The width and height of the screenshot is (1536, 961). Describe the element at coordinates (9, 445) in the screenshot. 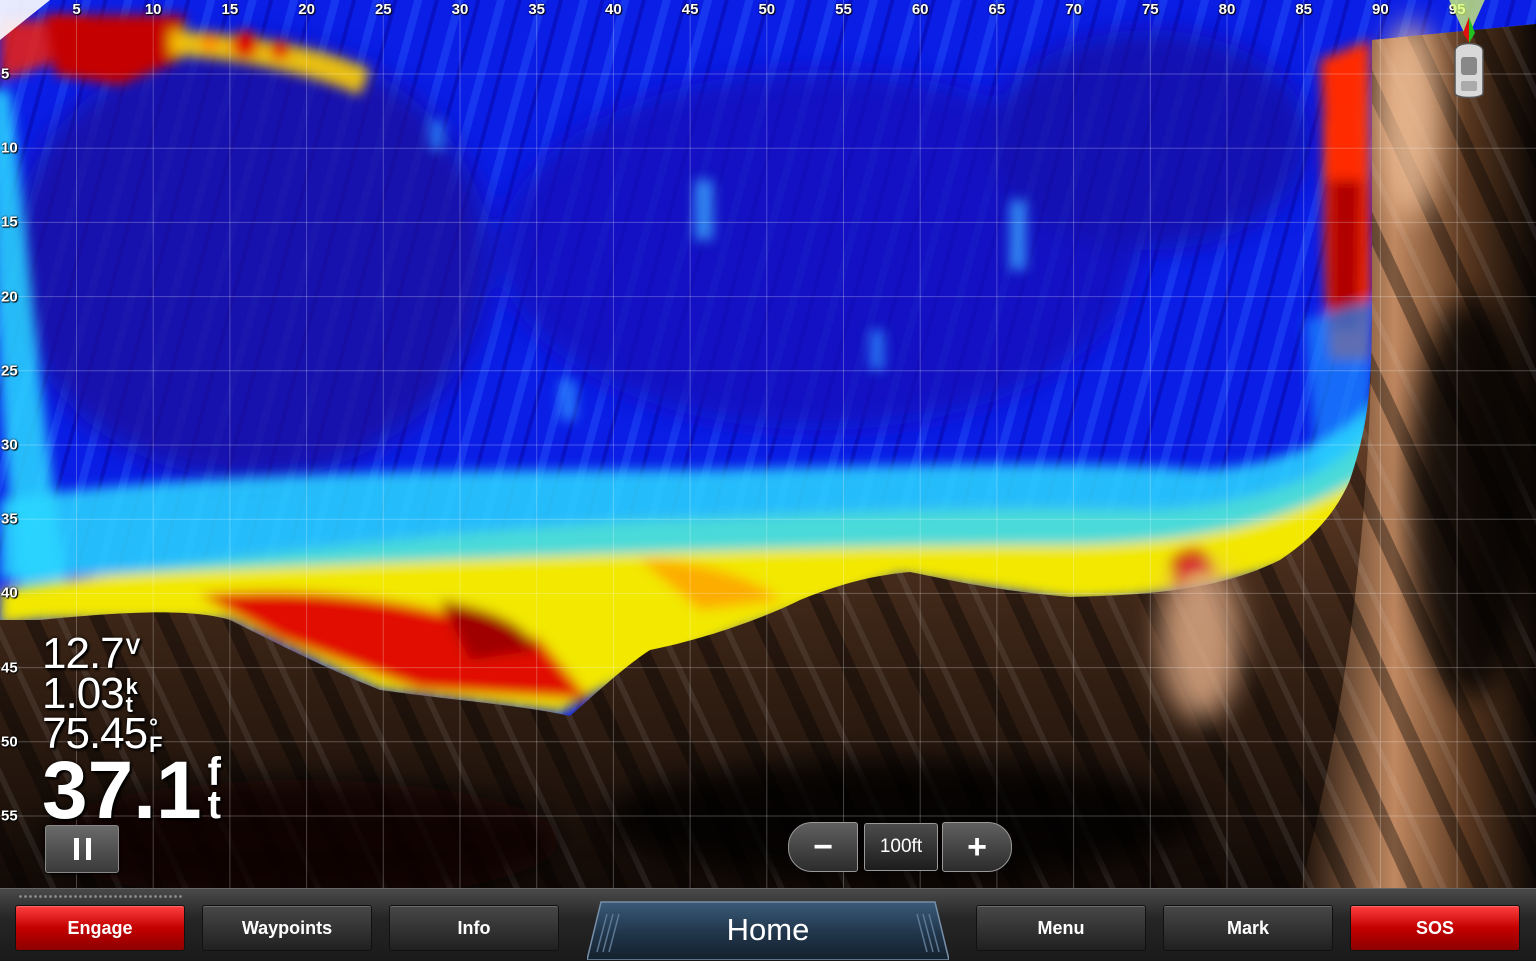

I see `depth-tick-label: 30` at that location.